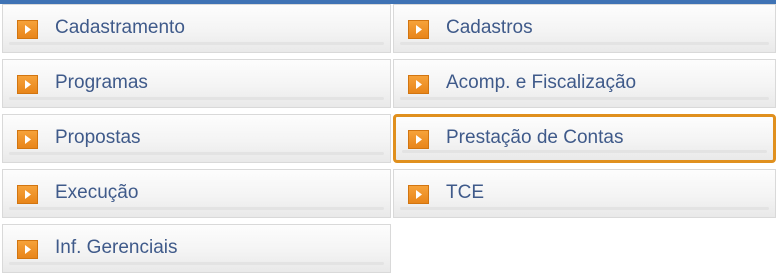 The height and width of the screenshot is (279, 776). Describe the element at coordinates (101, 82) in the screenshot. I see `menu-item-label: Programas` at that location.